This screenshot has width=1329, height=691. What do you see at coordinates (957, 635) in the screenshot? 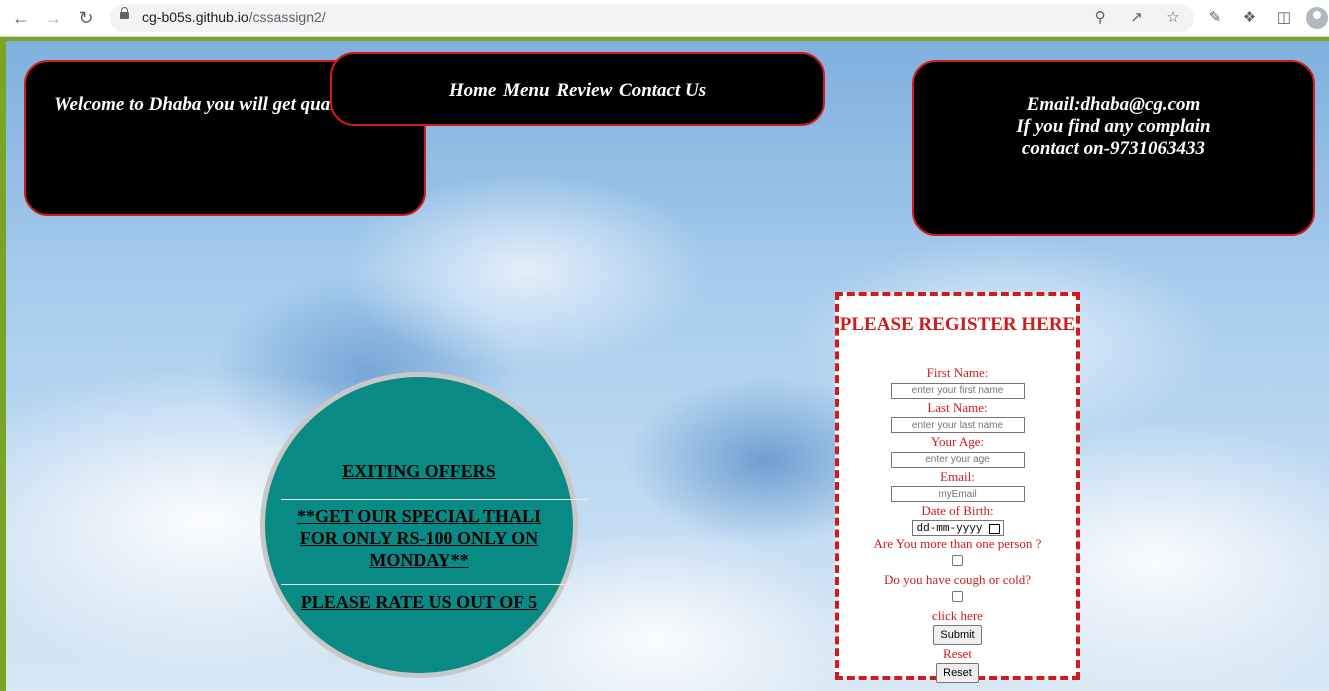
I see `submit-button: Submit` at bounding box center [957, 635].